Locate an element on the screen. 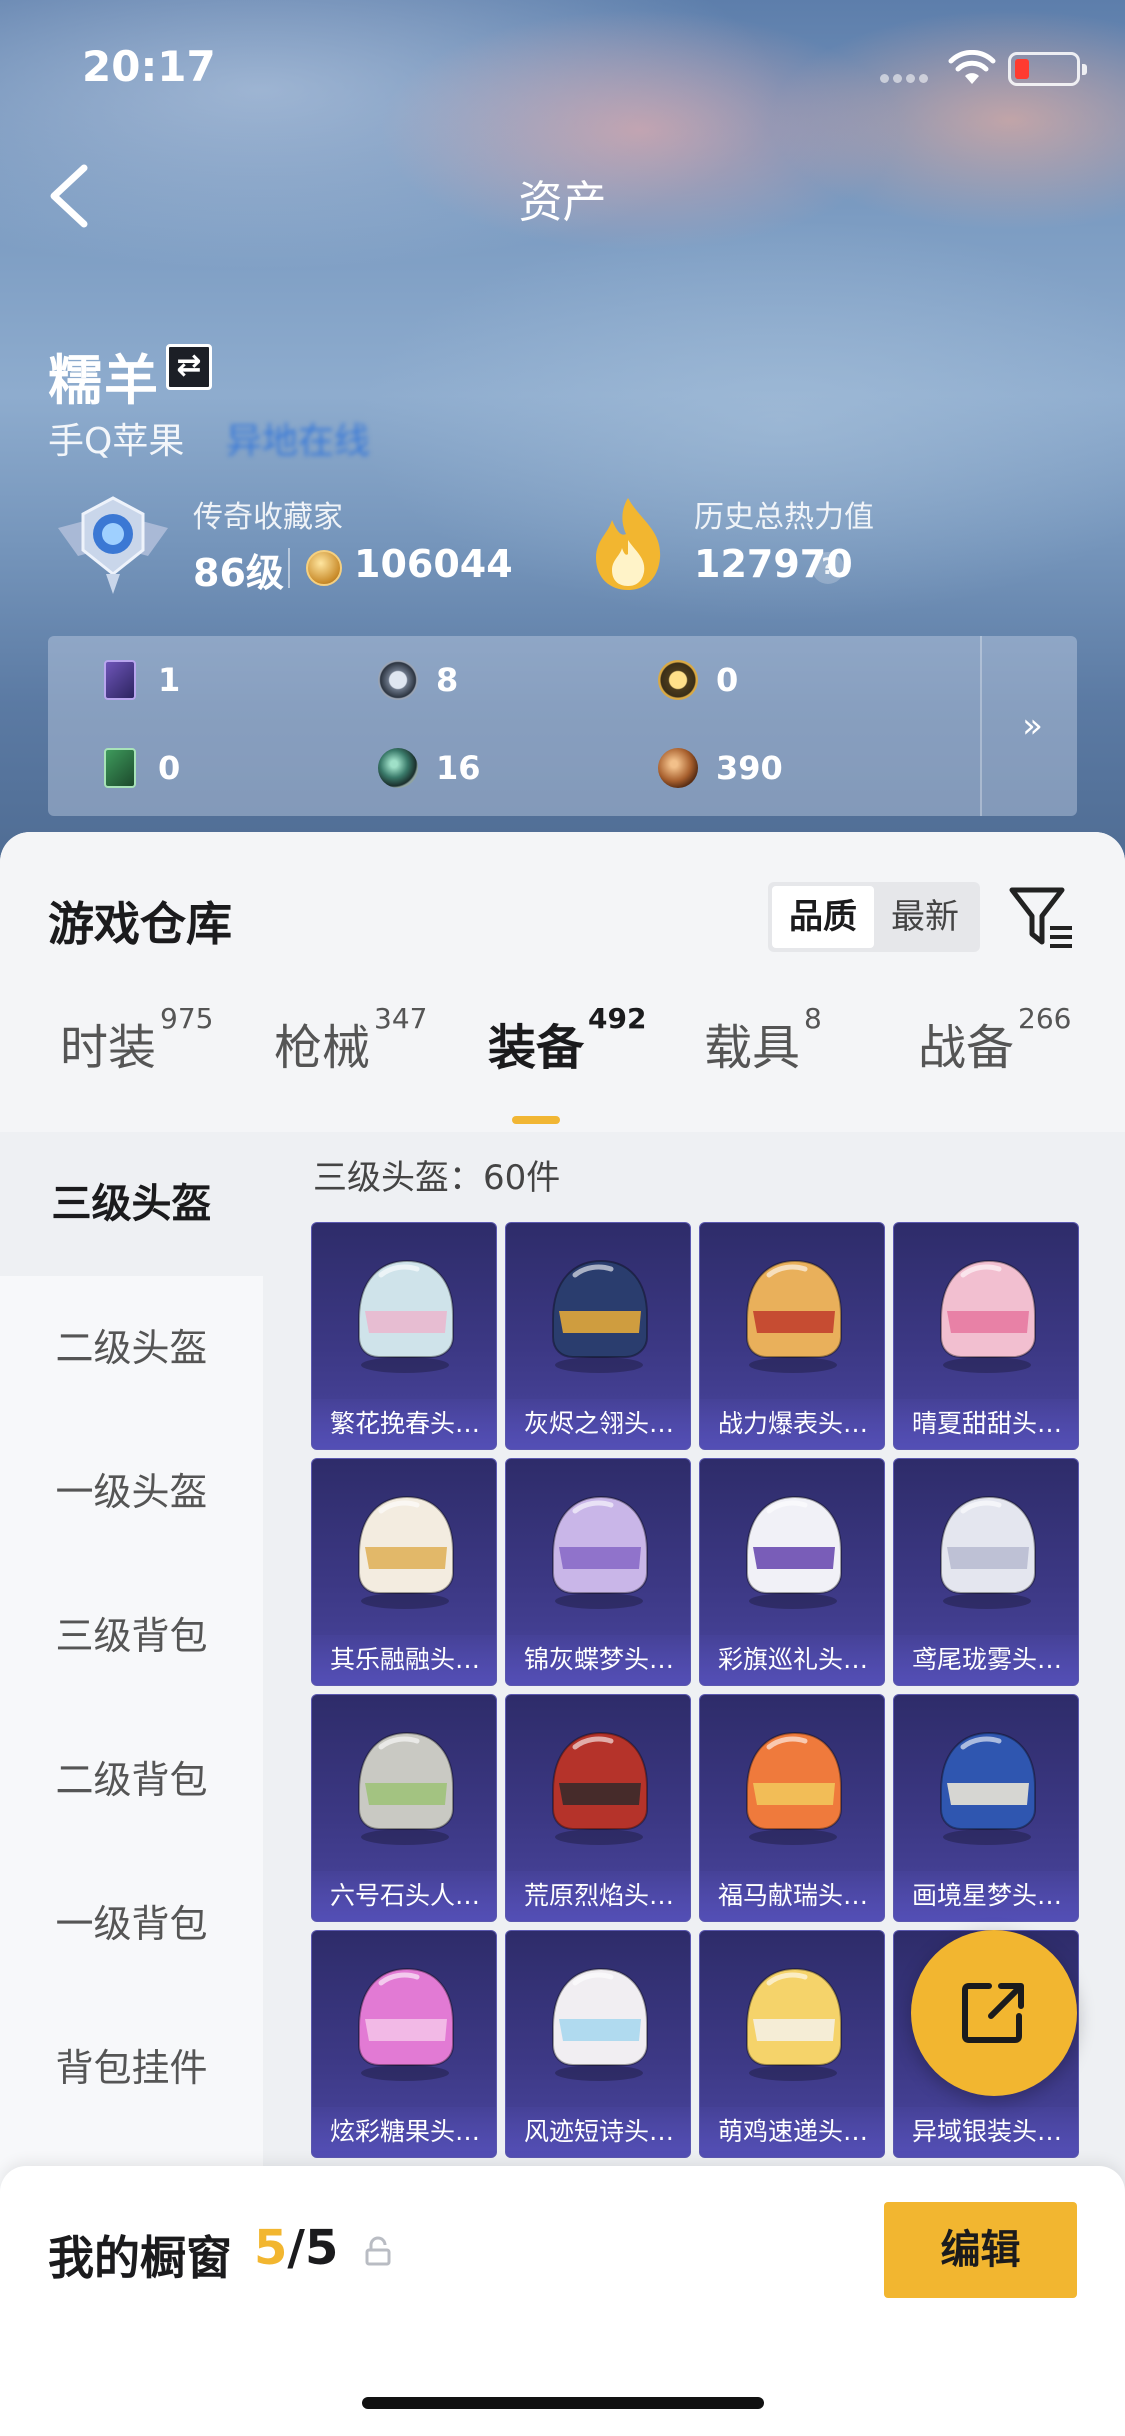  category-tabs: 时装975 枪械347 装备492 载具8 战备266 is located at coordinates (562, 1063).